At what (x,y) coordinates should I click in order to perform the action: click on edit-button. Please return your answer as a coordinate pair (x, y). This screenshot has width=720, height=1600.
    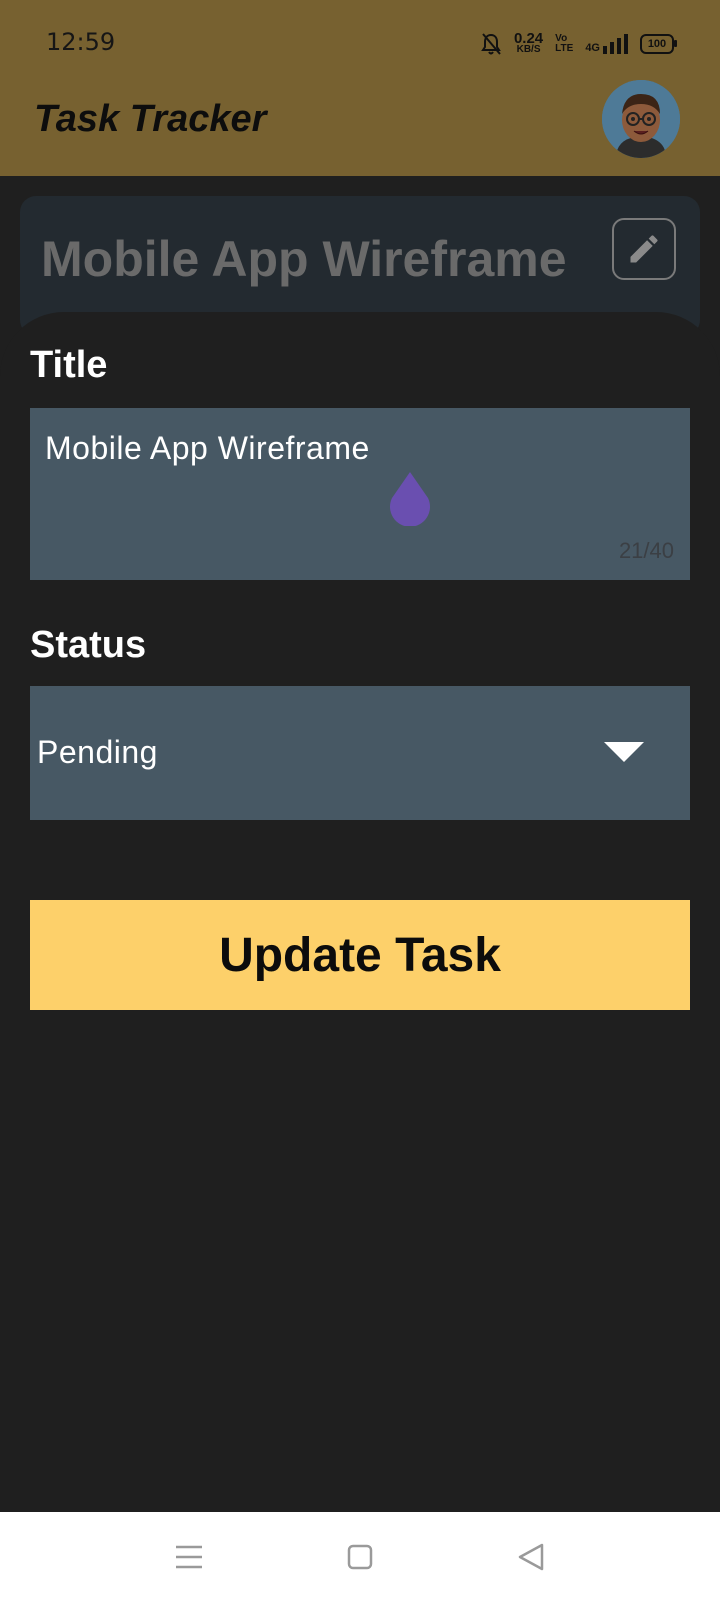
    Looking at the image, I should click on (644, 249).